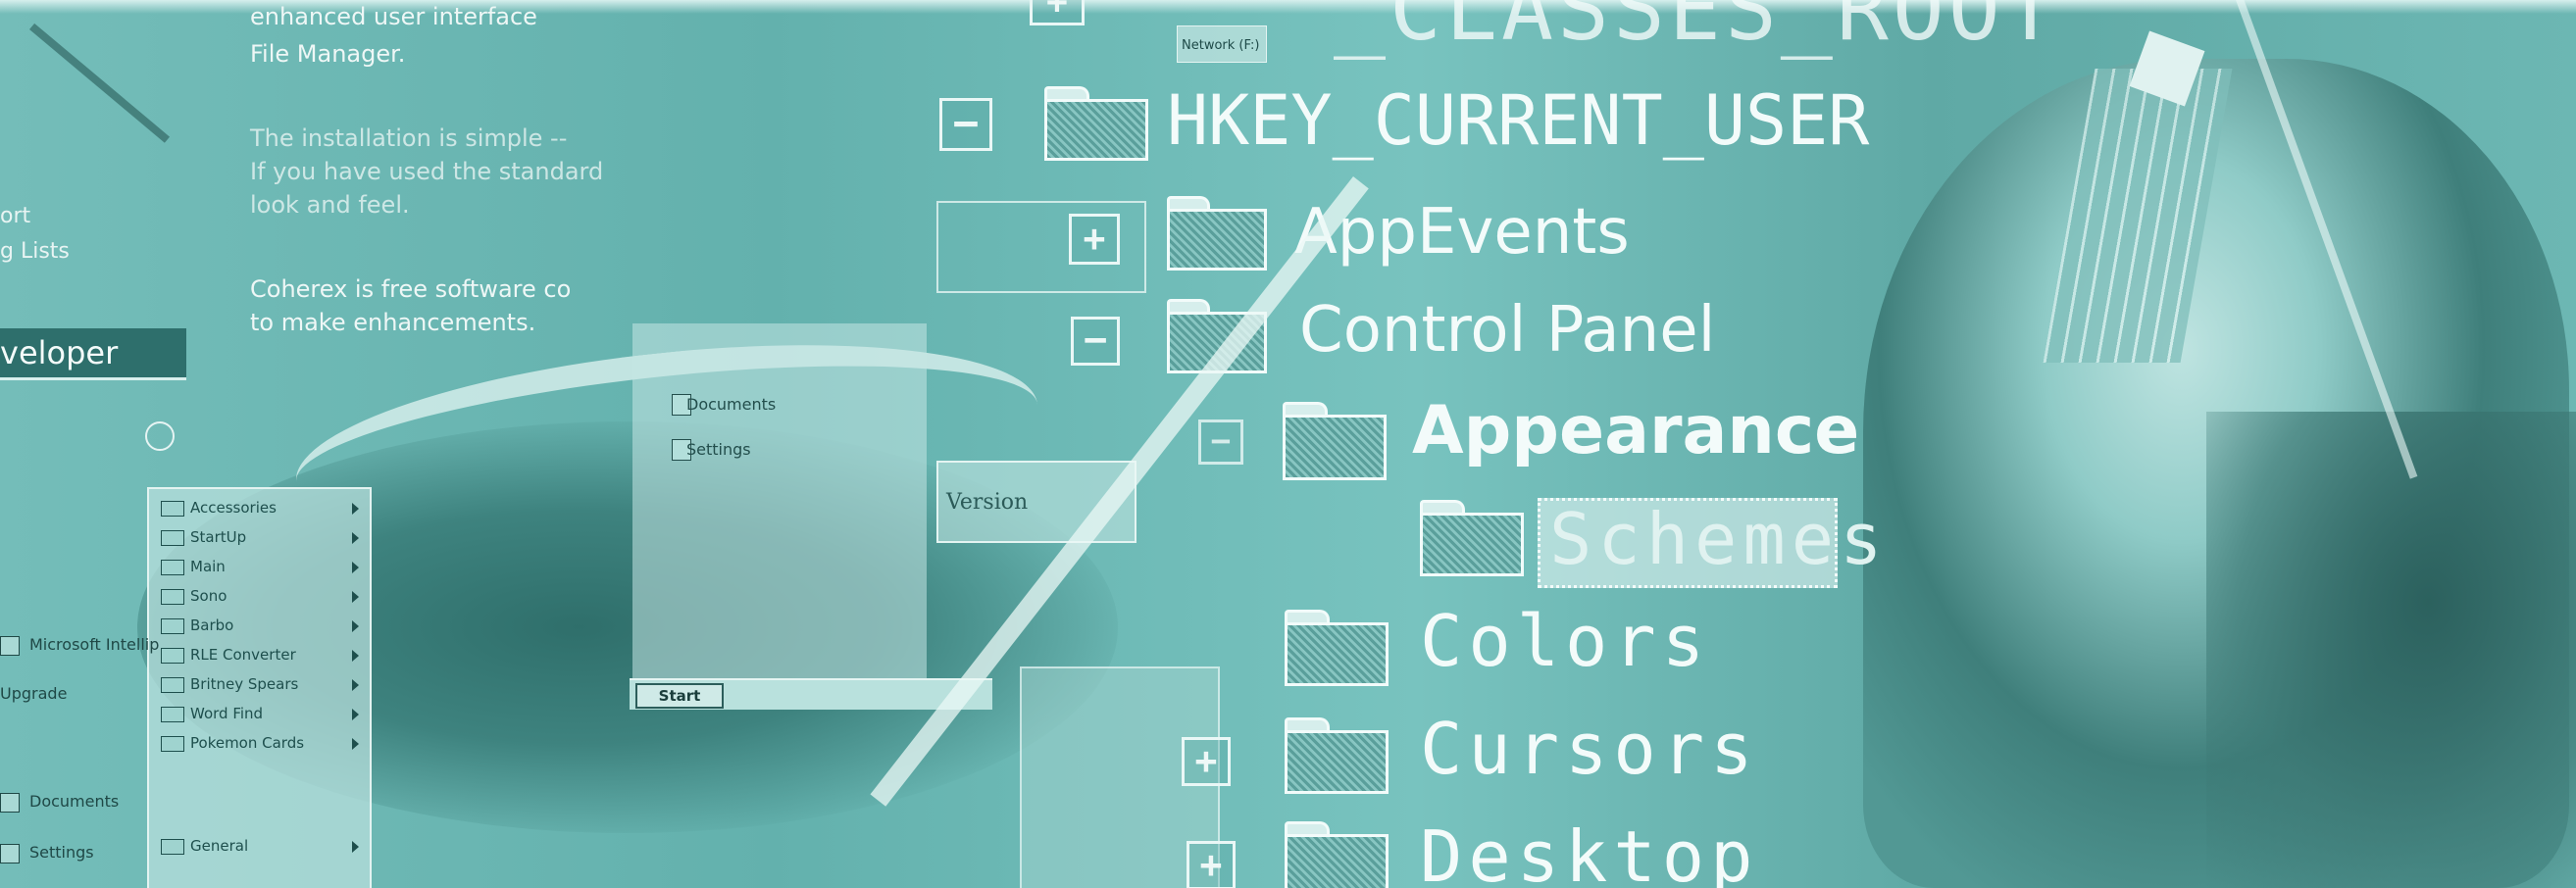 This screenshot has width=2576, height=888. Describe the element at coordinates (79, 645) in the screenshot. I see `start-menu-item: Microsoft Intellip` at that location.